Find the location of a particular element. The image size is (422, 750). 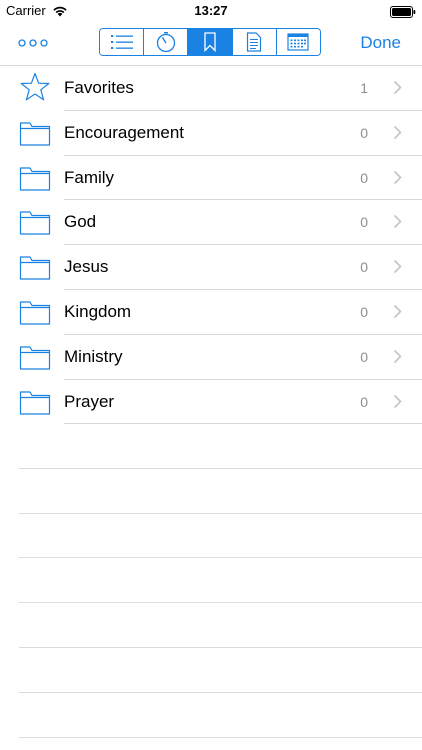

document-icon is located at coordinates (254, 42).